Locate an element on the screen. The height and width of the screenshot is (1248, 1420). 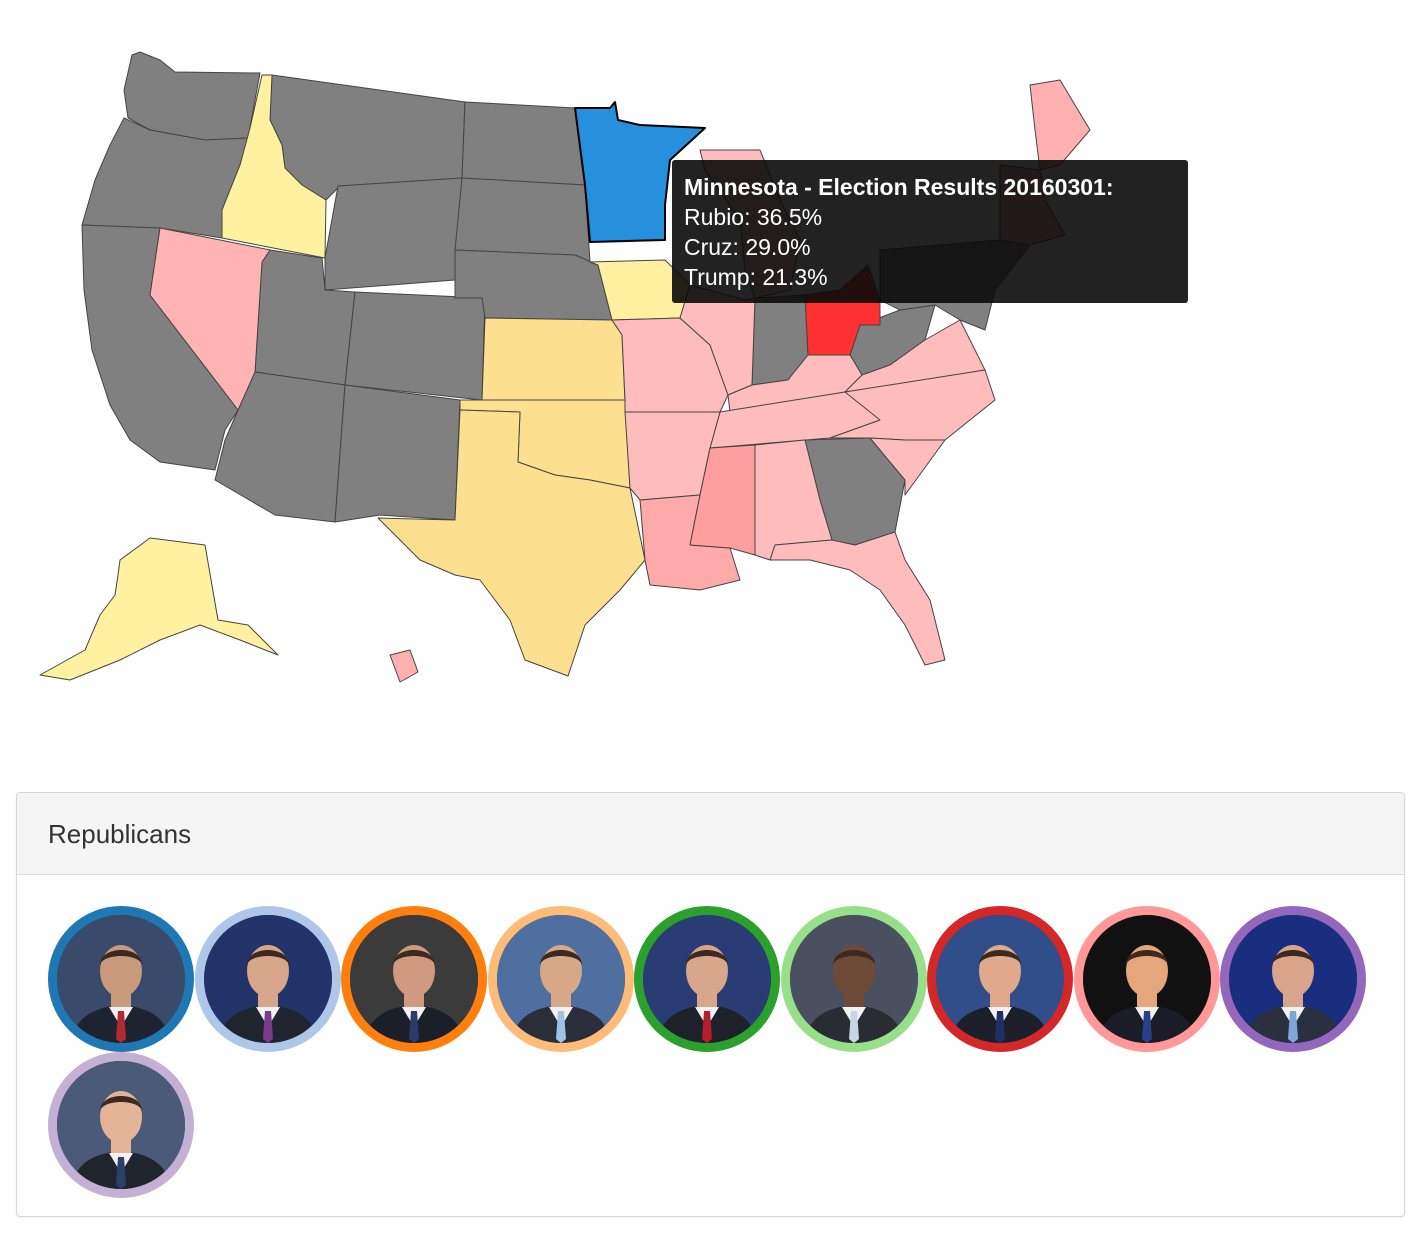
state-south-dakota is located at coordinates (522, 220).